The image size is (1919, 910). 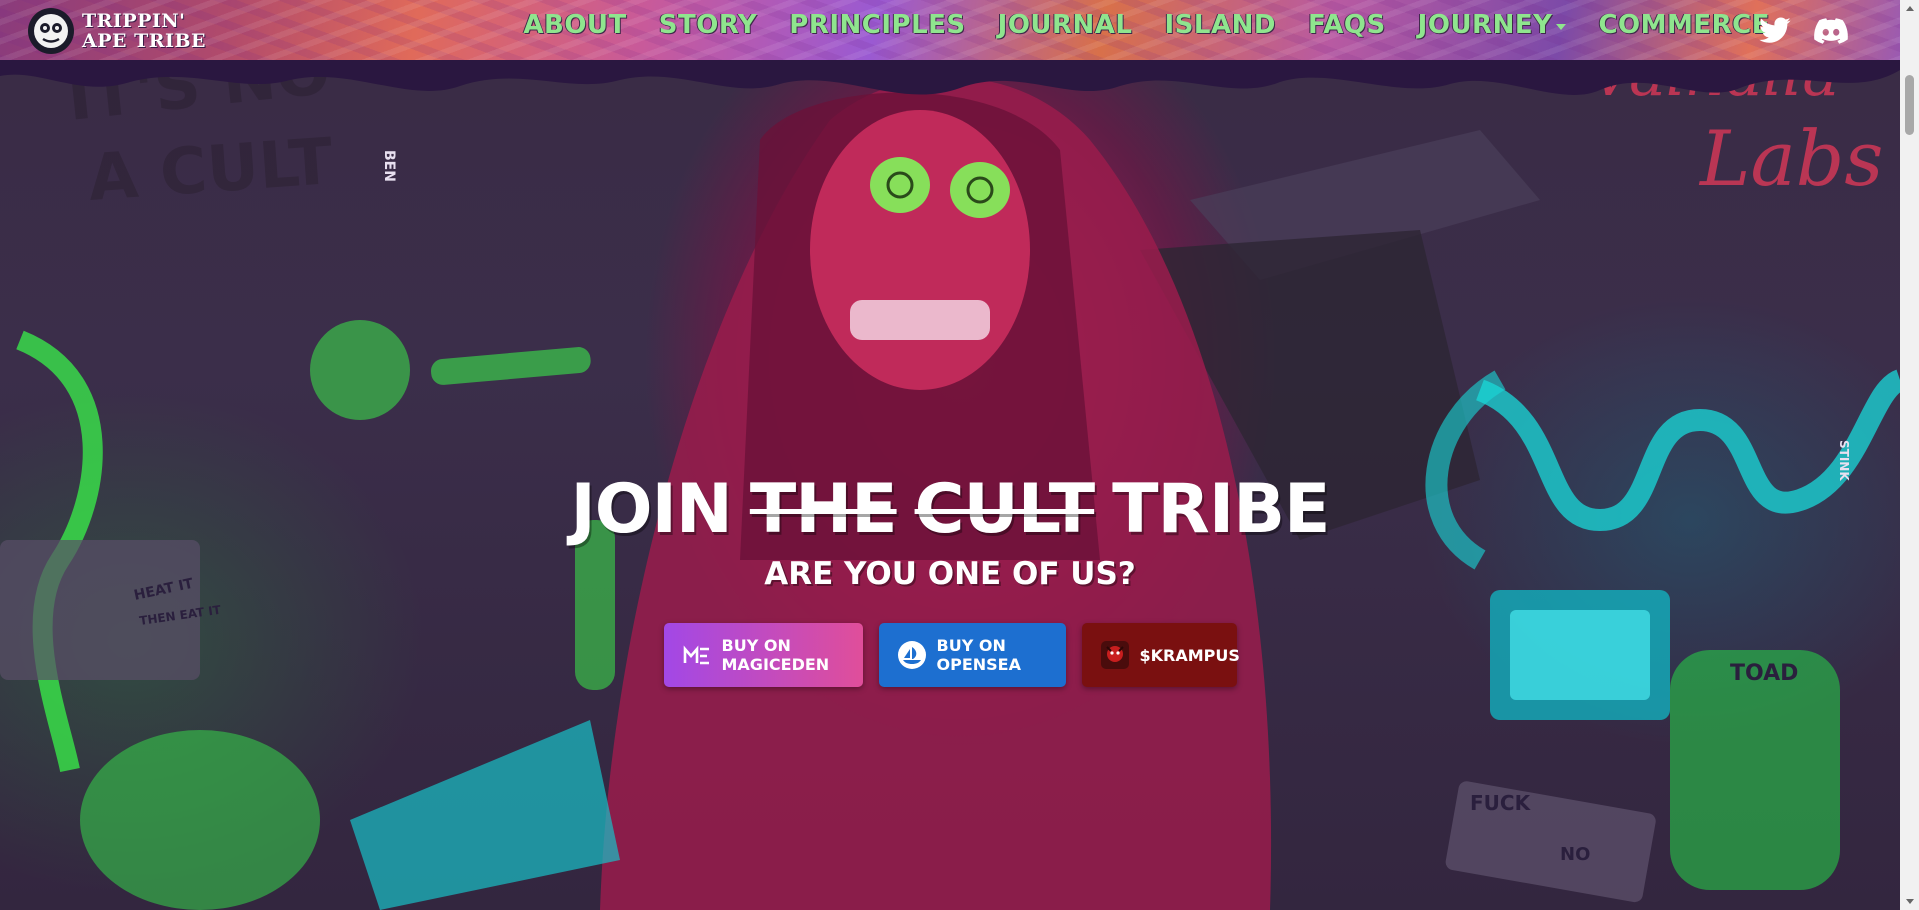 What do you see at coordinates (1065, 25) in the screenshot?
I see `nav-journal: JOURNAL` at bounding box center [1065, 25].